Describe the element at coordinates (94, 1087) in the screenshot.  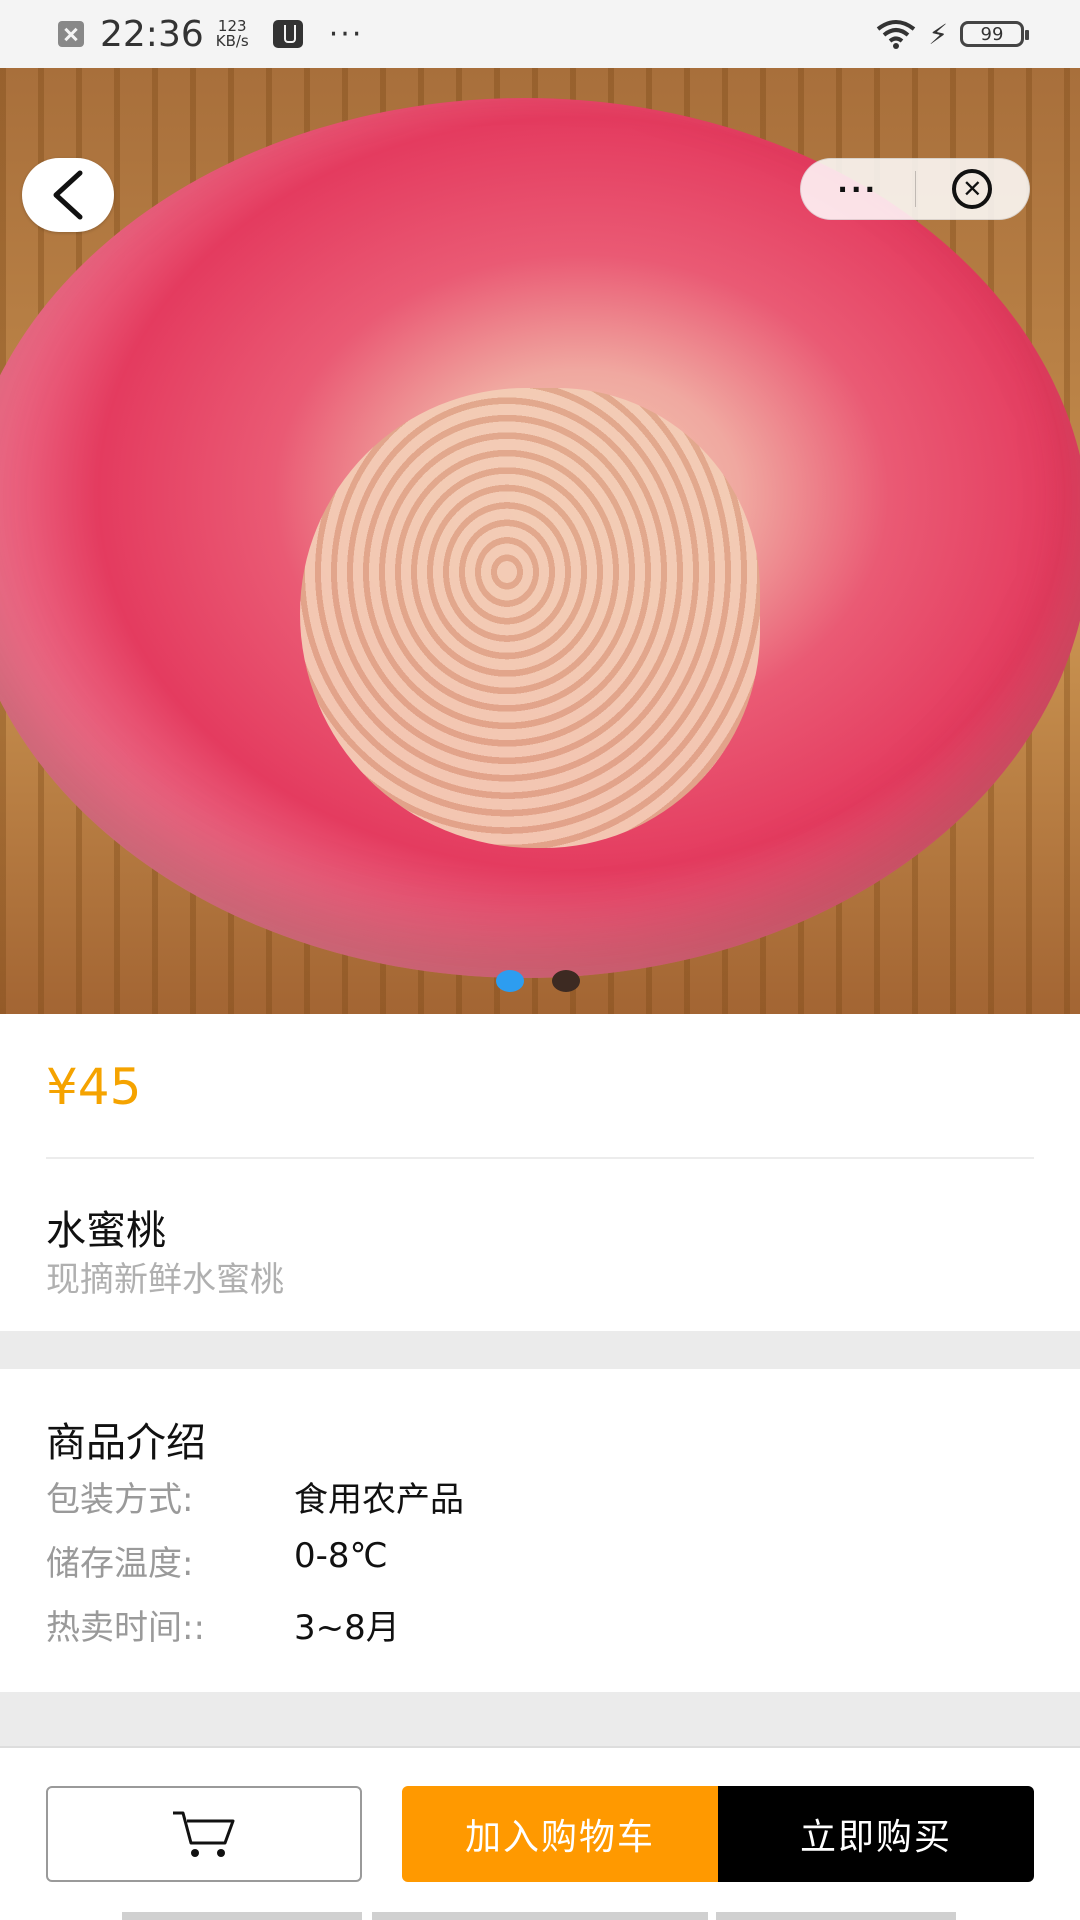
I see `product-price: ¥45` at that location.